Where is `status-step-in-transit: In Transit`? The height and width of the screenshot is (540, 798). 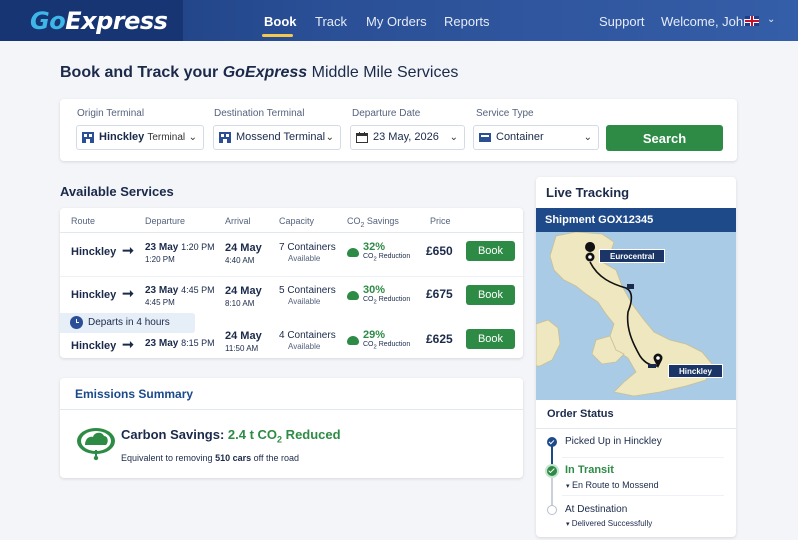 status-step-in-transit: In Transit is located at coordinates (589, 470).